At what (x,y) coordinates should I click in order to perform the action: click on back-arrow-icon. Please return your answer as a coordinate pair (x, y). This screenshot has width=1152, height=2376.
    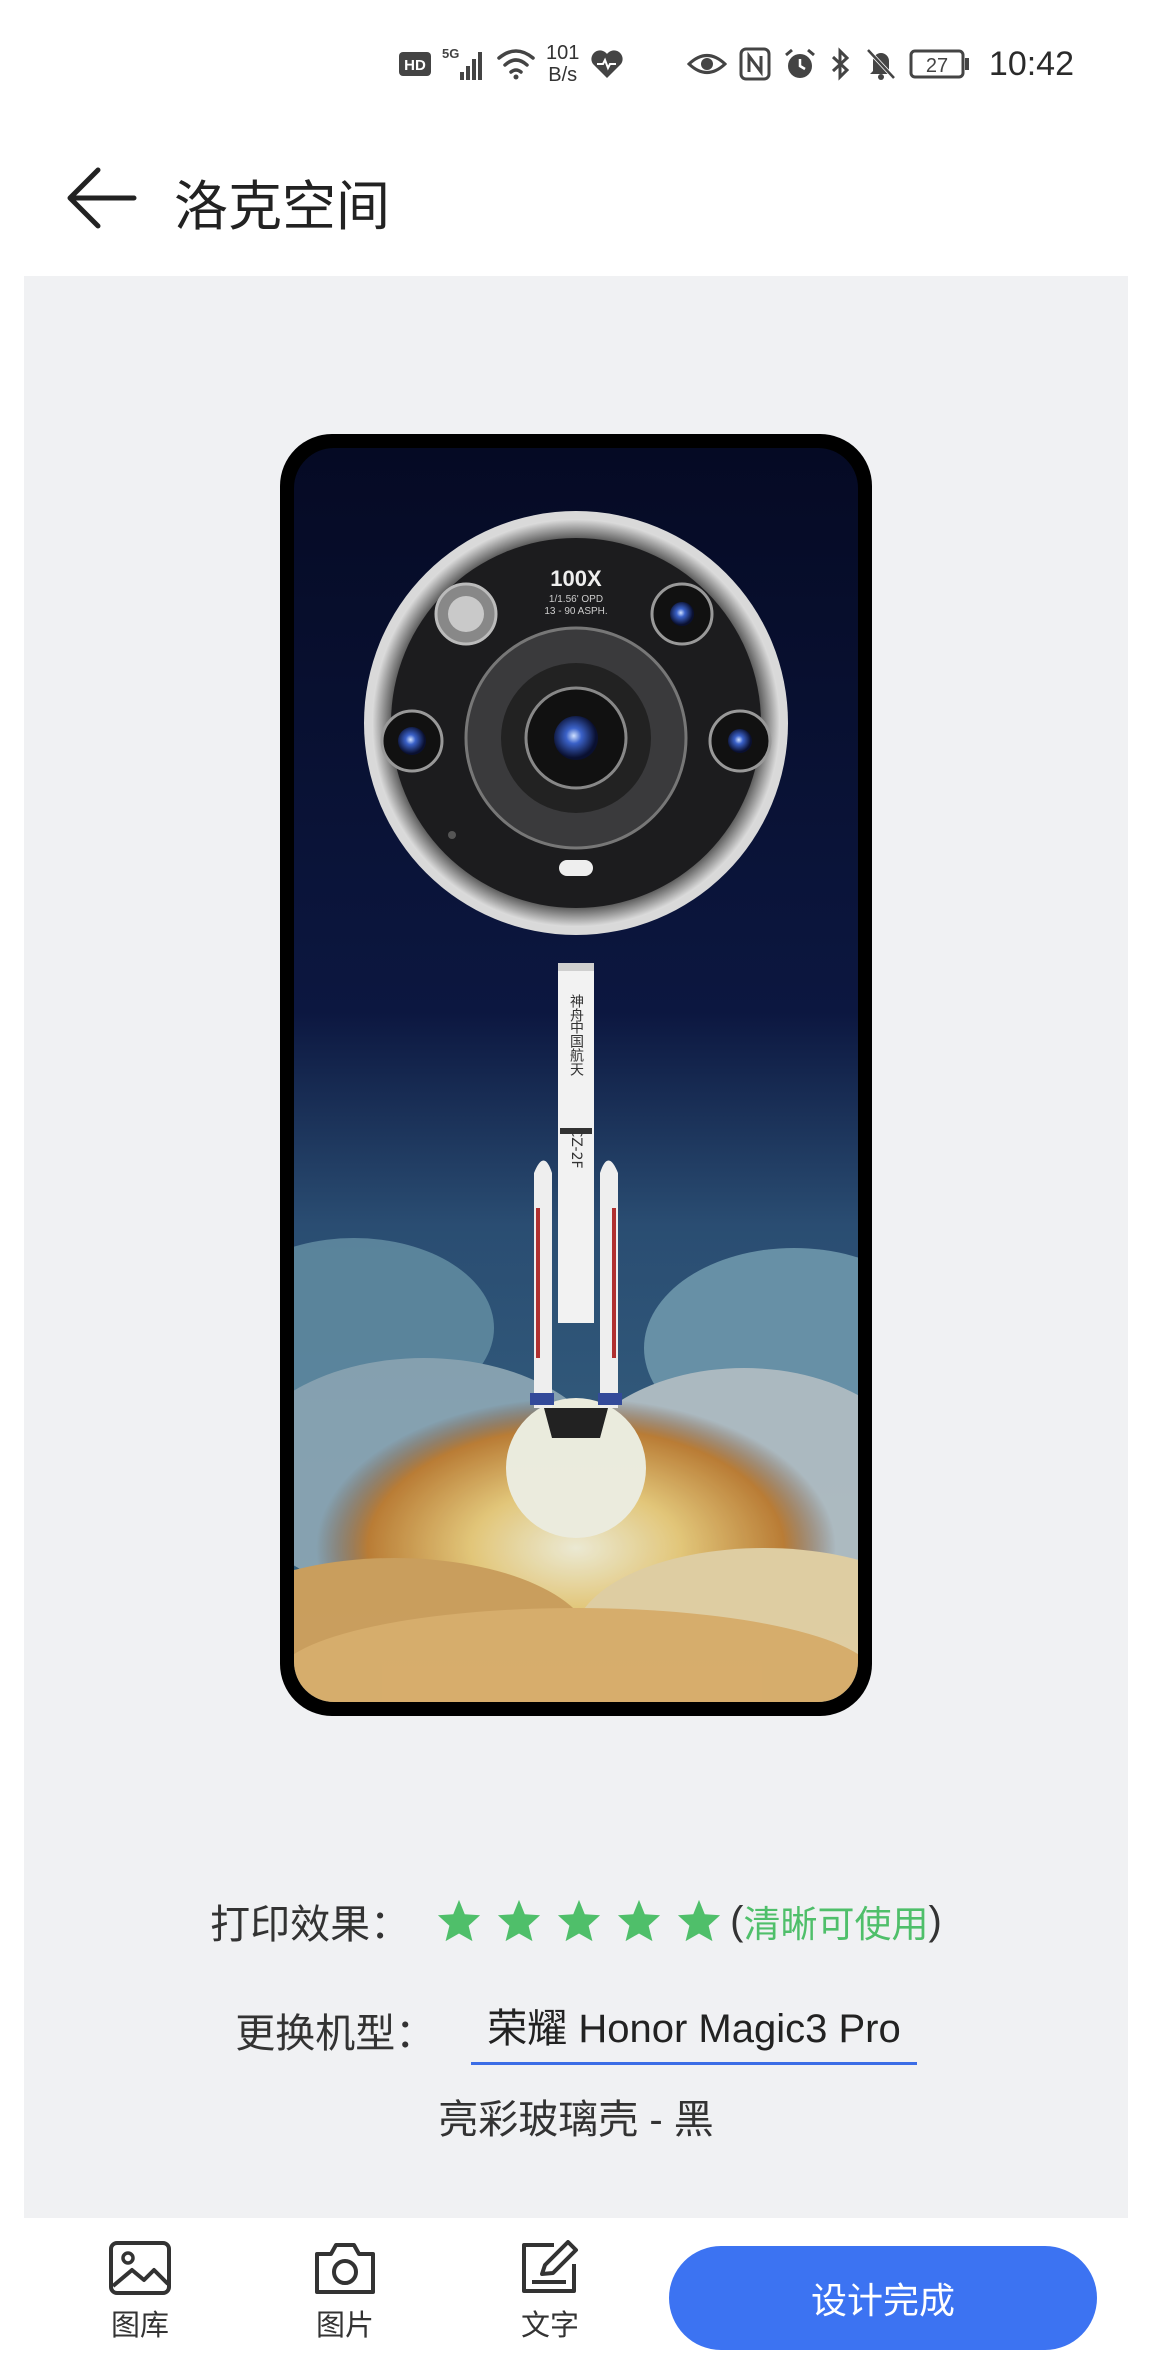
    Looking at the image, I should click on (102, 198).